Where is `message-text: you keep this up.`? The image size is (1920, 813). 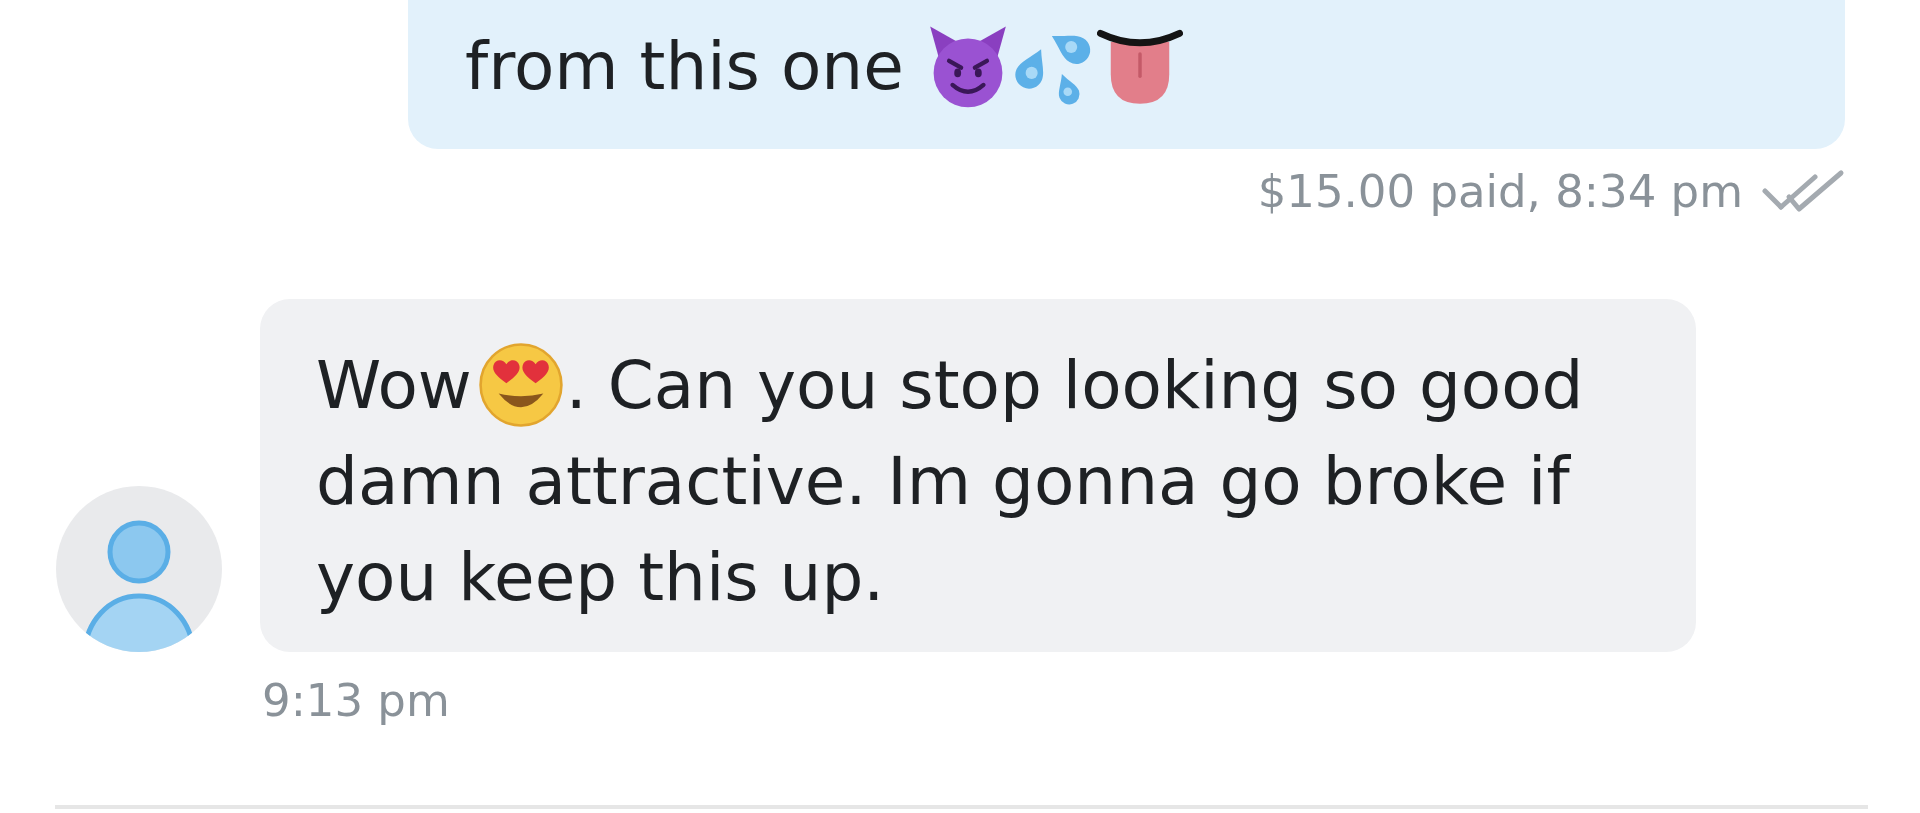
message-text: you keep this up. is located at coordinates (600, 577).